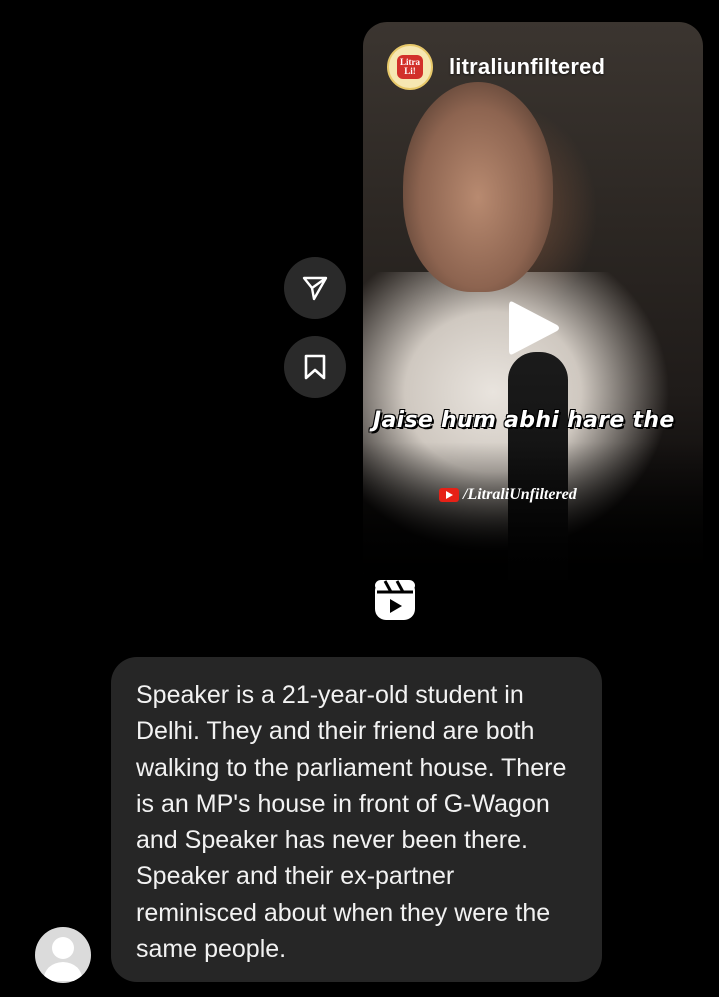  I want to click on default-avatar-icon, so click(63, 959).